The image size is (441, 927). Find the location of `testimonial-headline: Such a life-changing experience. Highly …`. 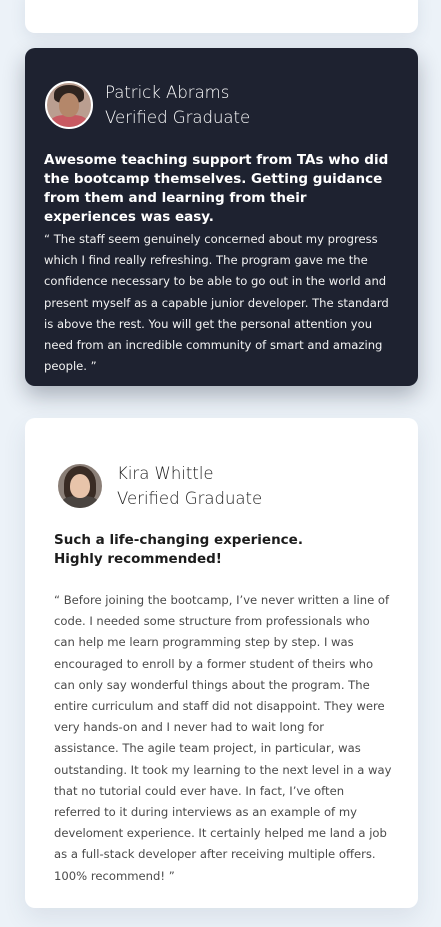

testimonial-headline: Such a life-changing experience. Highly … is located at coordinates (178, 549).